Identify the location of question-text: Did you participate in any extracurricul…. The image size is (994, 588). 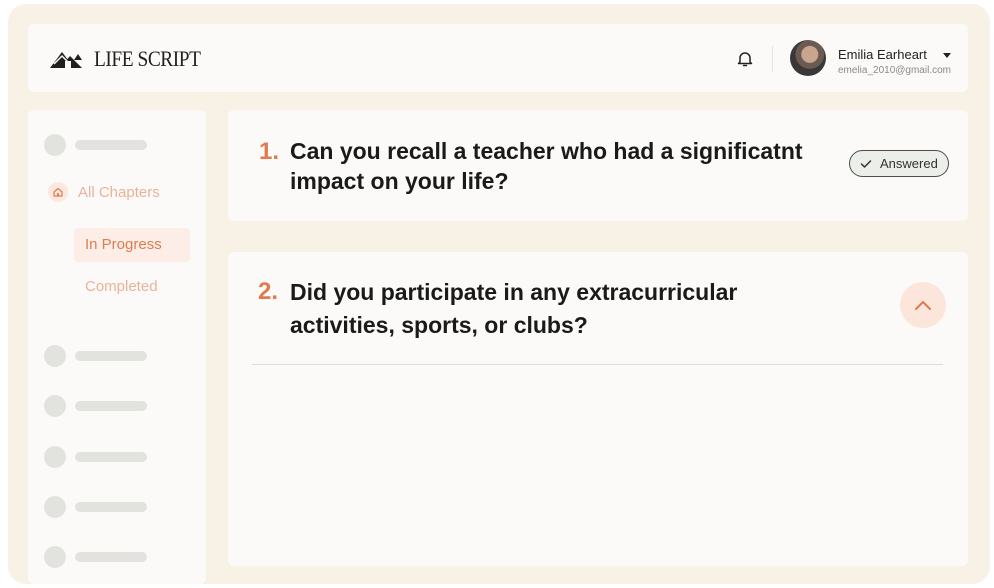
(513, 309).